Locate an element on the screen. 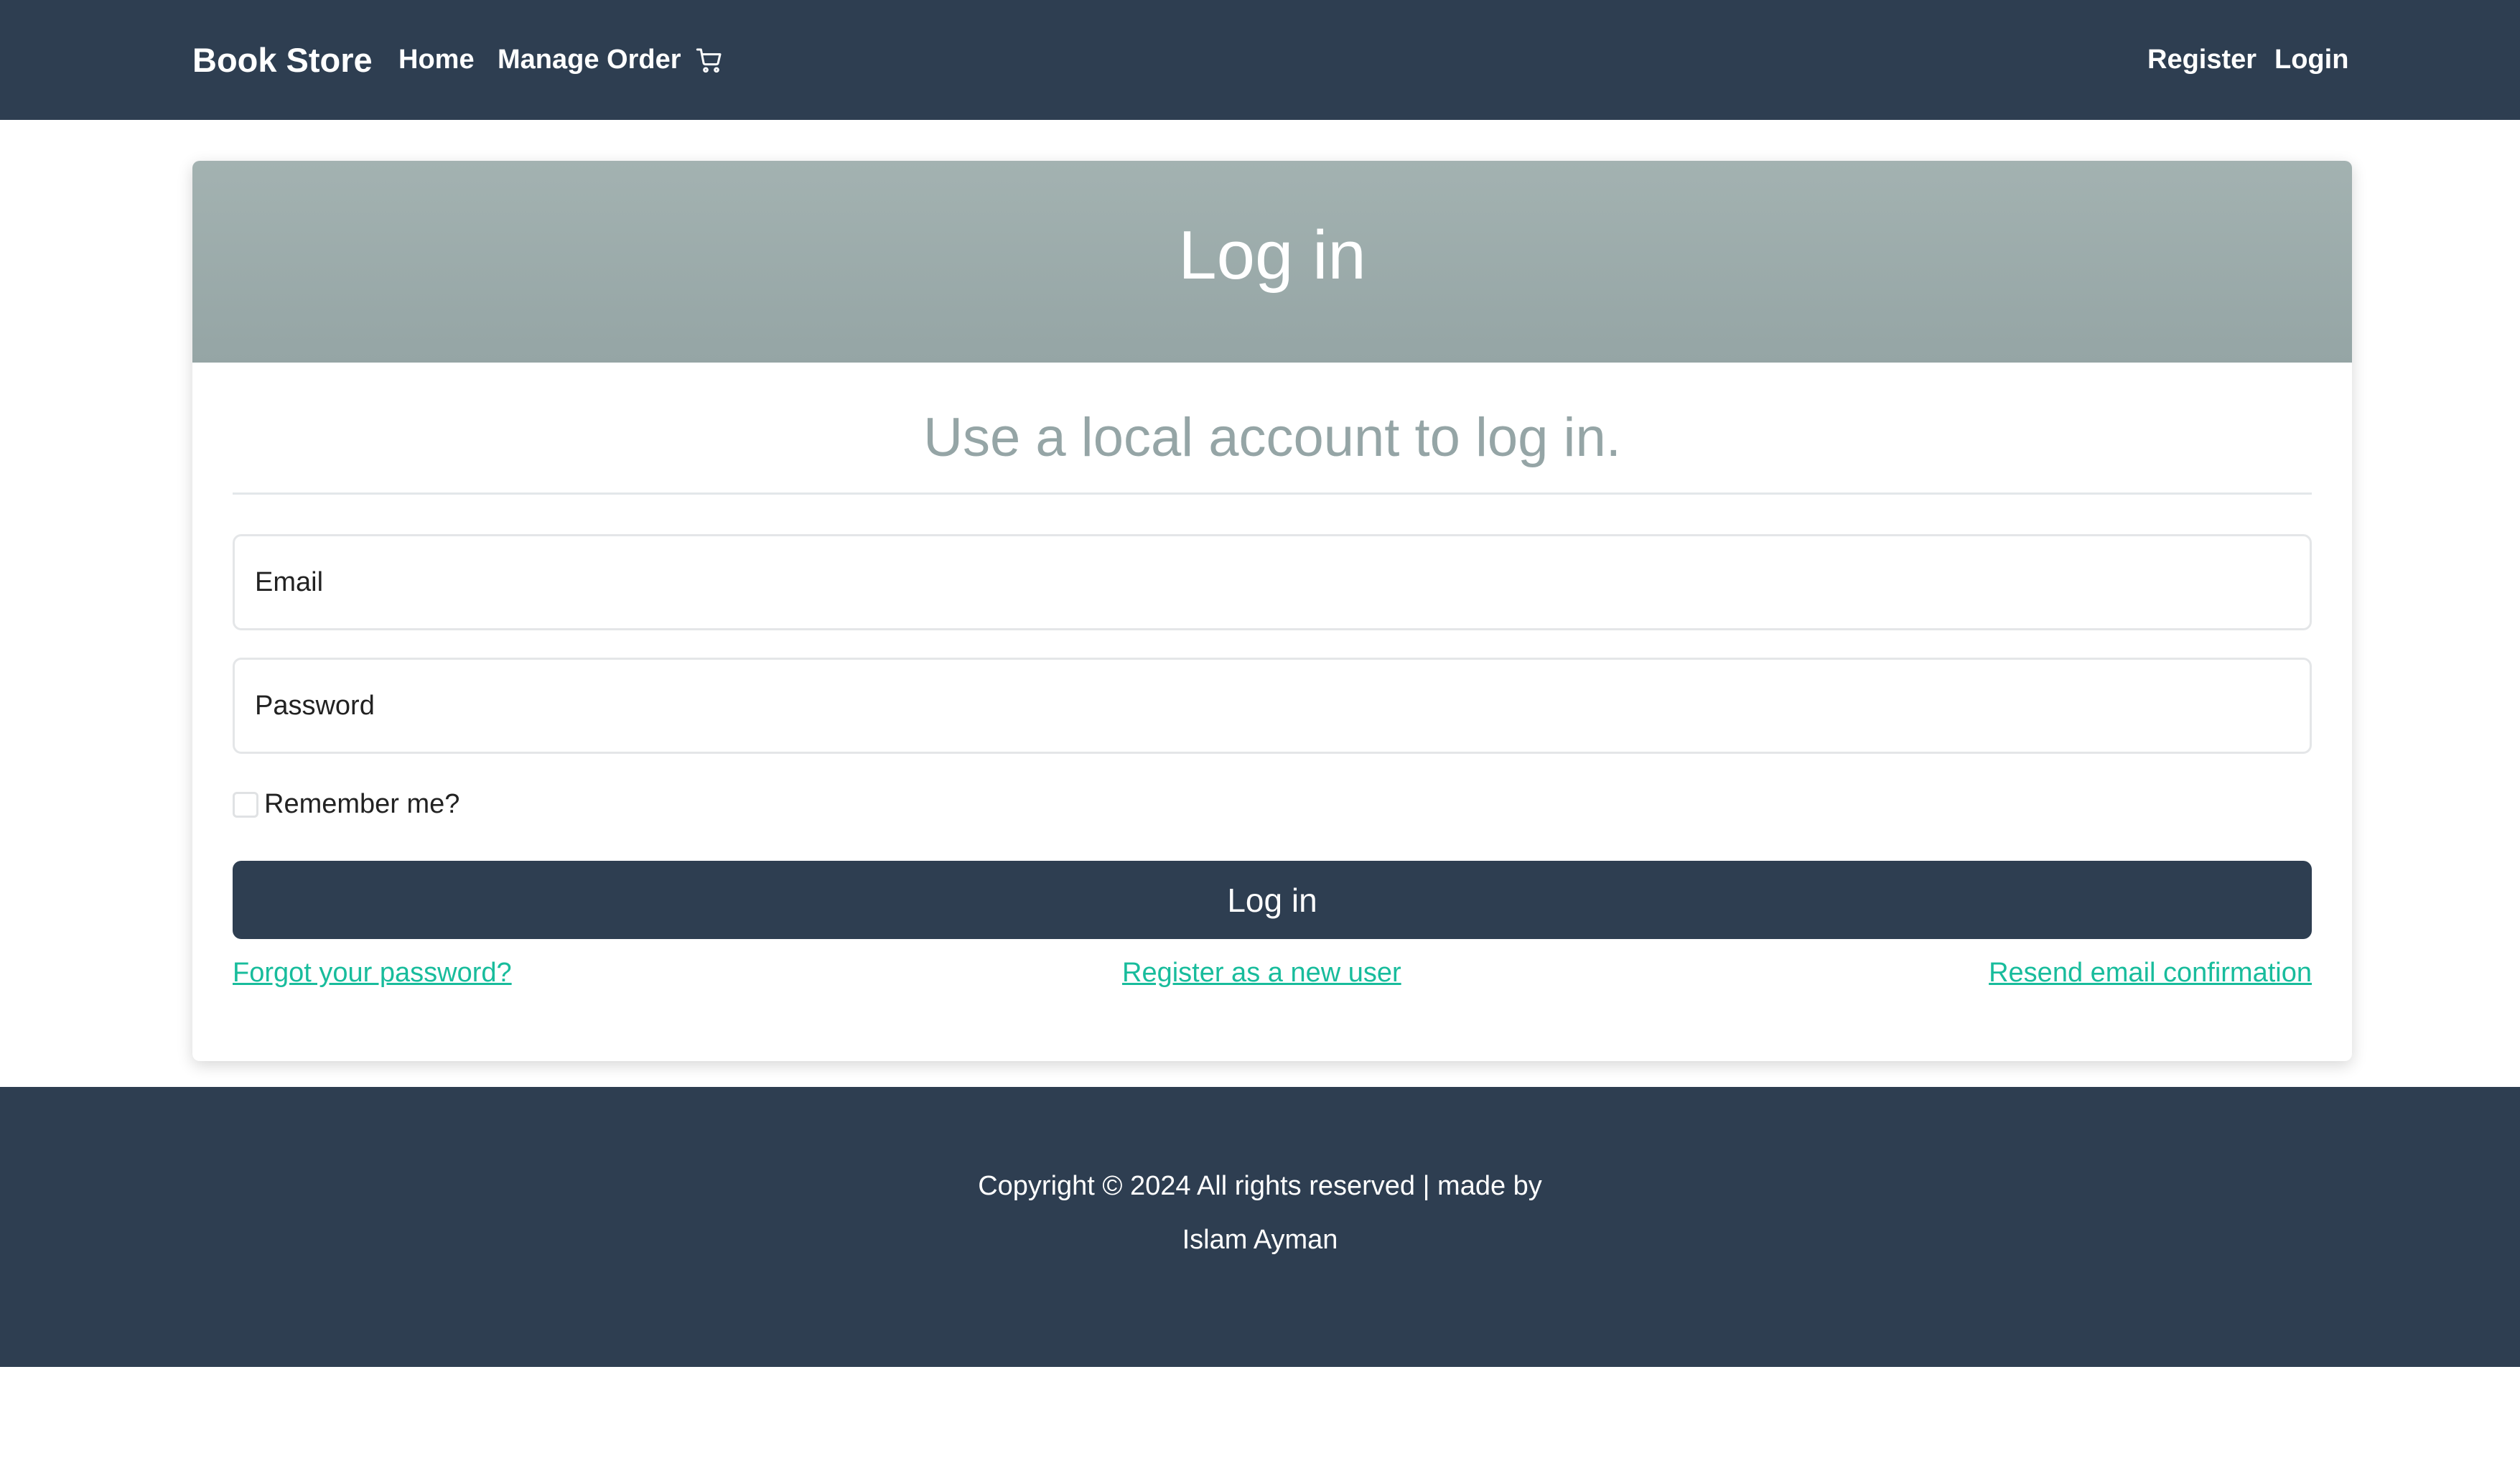 This screenshot has height=1466, width=2520. login-button-label: Log in is located at coordinates (1272, 900).